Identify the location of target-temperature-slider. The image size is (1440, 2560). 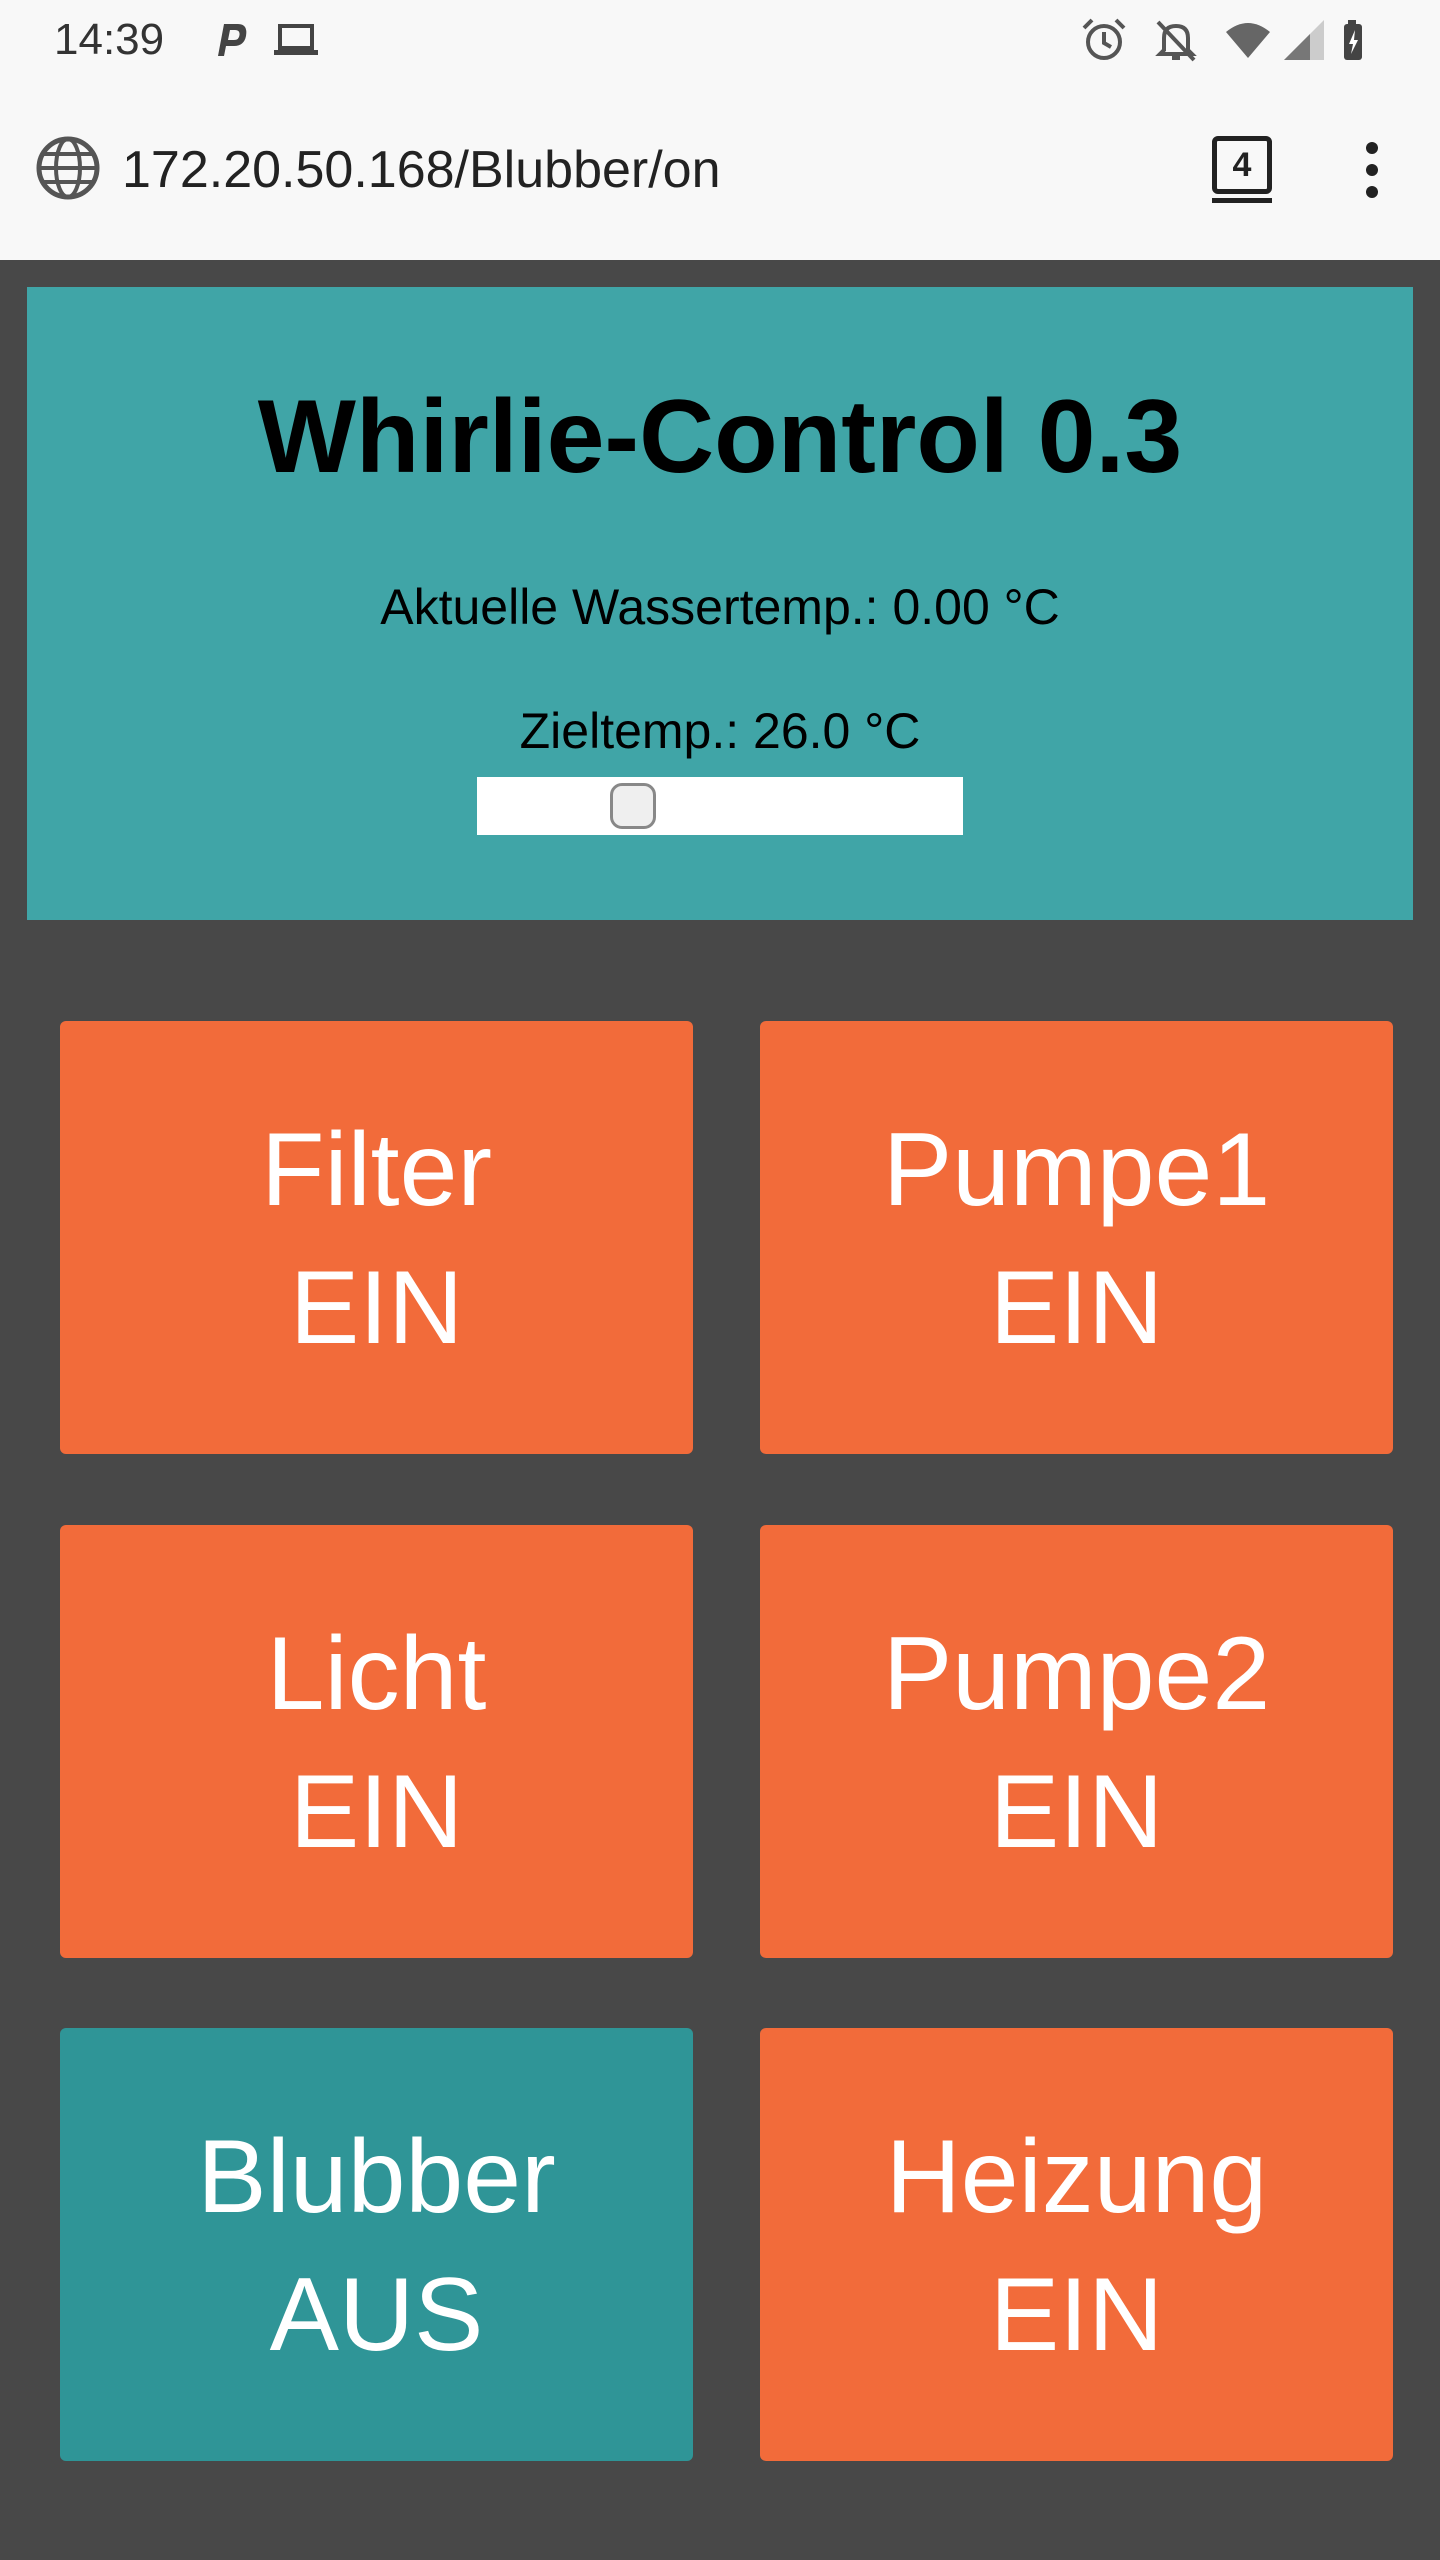
(720, 806).